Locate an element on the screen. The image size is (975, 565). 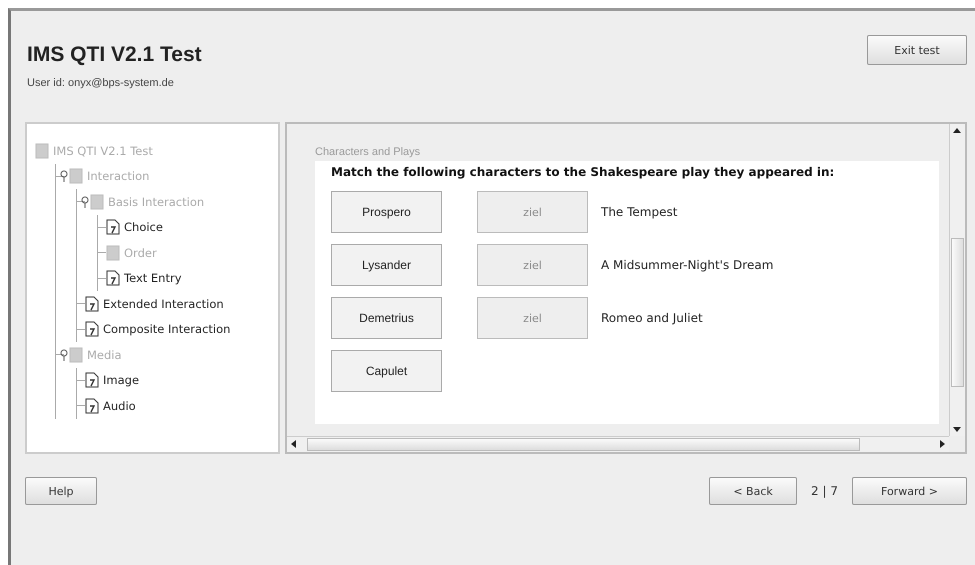
section-title: Characters and Plays is located at coordinates (368, 152).